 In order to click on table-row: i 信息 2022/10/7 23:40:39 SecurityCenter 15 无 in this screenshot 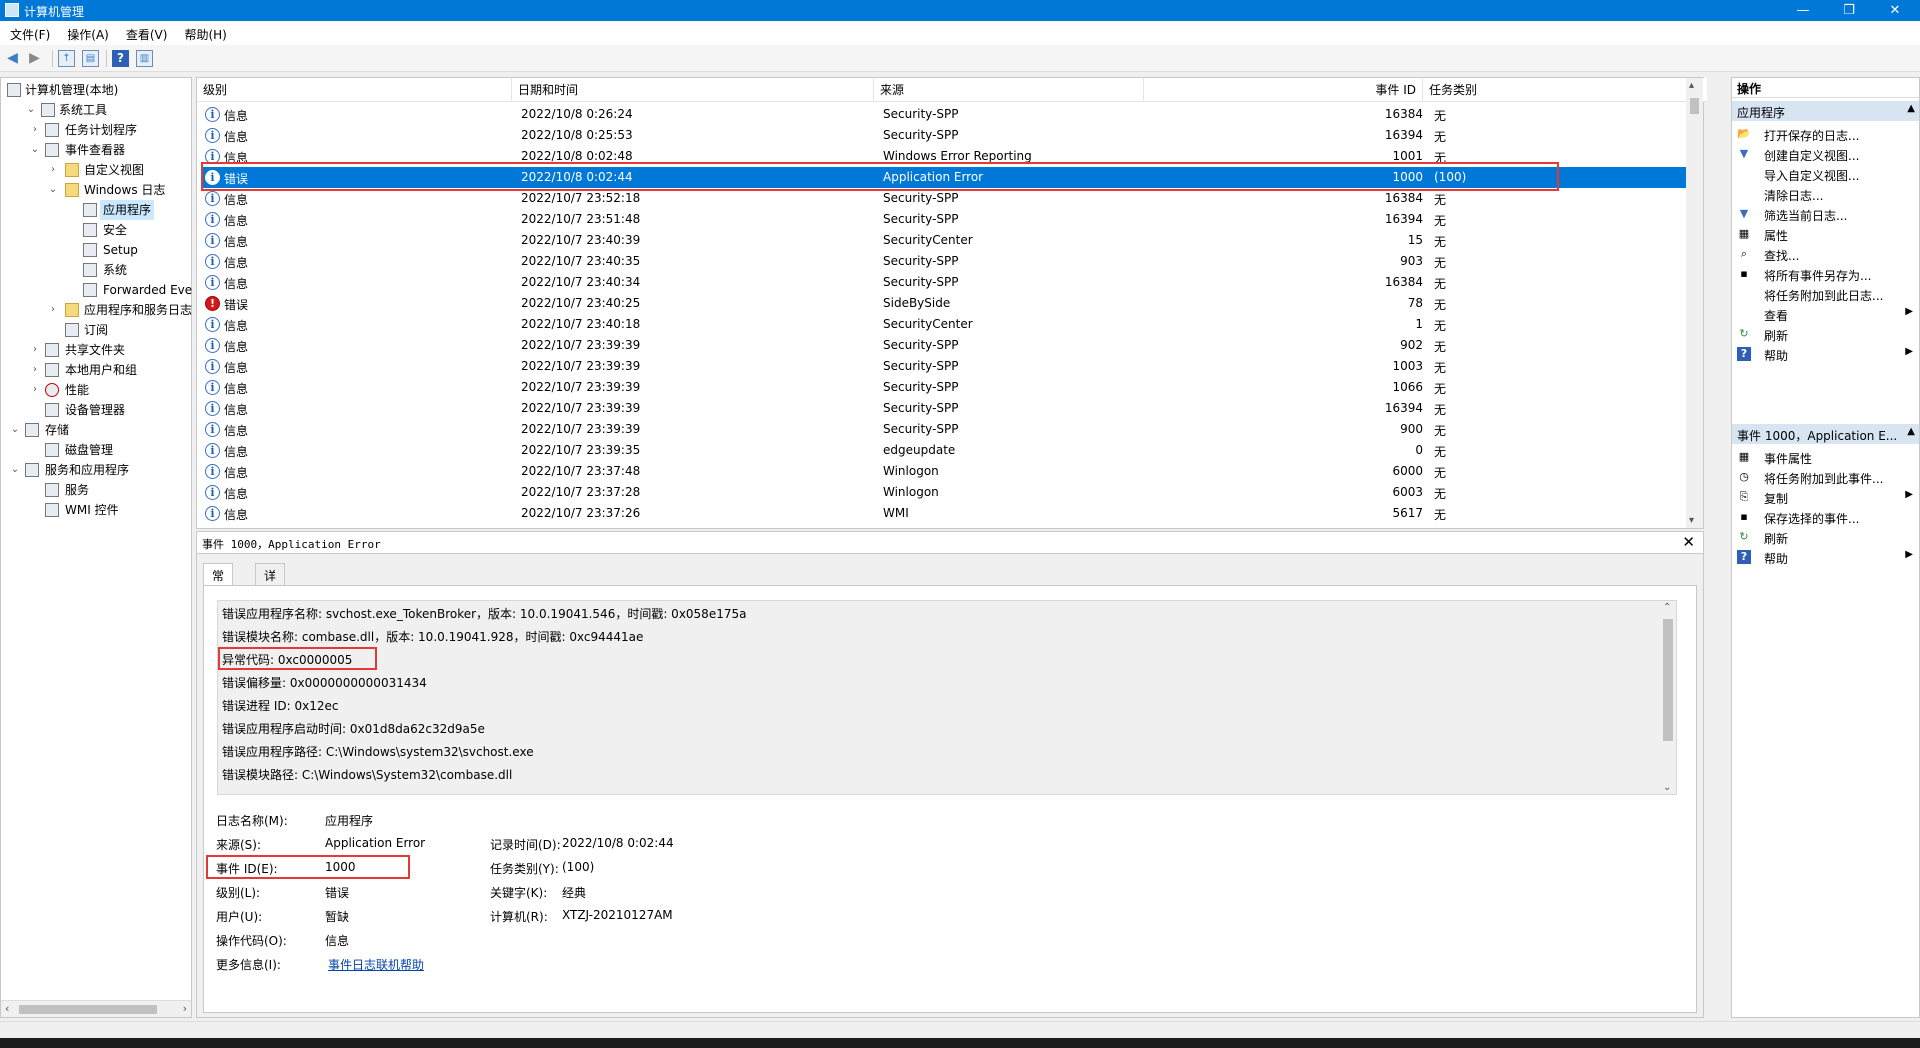, I will do `click(952, 240)`.